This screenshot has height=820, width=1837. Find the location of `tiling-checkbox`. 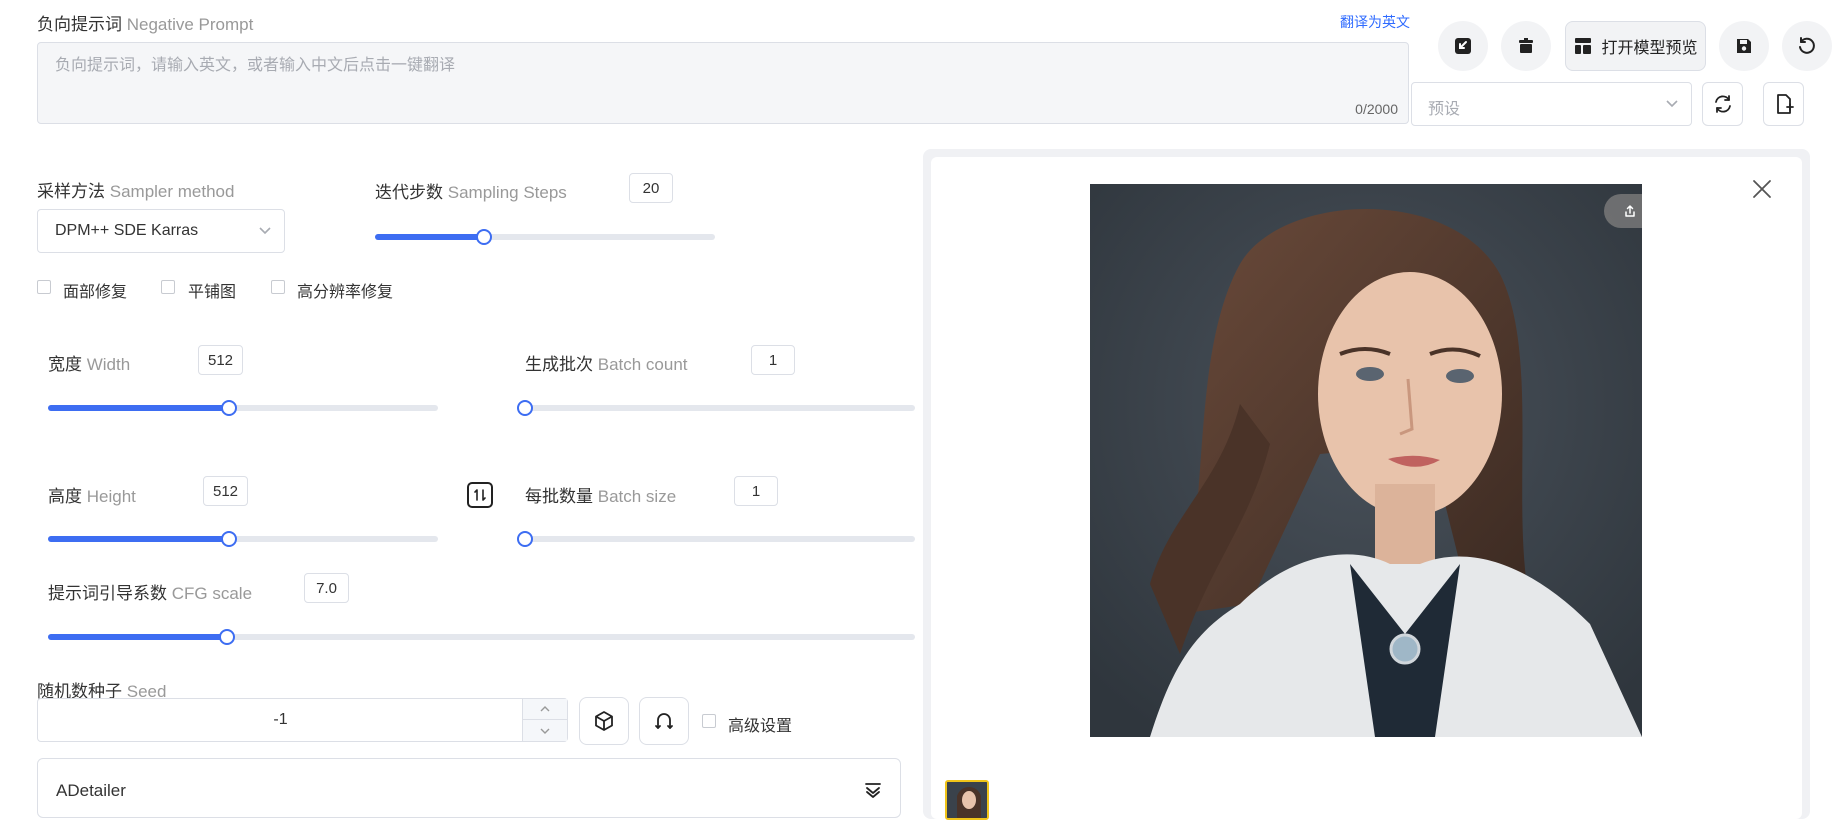

tiling-checkbox is located at coordinates (168, 287).